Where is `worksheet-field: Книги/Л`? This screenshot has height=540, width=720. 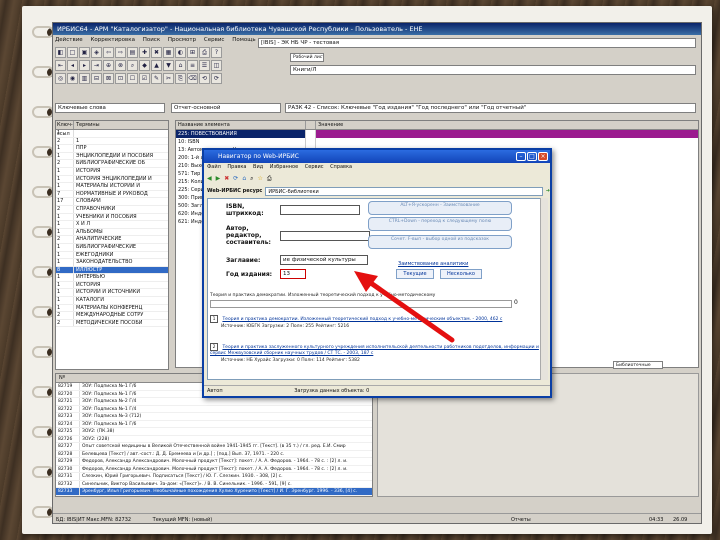
worksheet-field: Книги/Л is located at coordinates (493, 70).